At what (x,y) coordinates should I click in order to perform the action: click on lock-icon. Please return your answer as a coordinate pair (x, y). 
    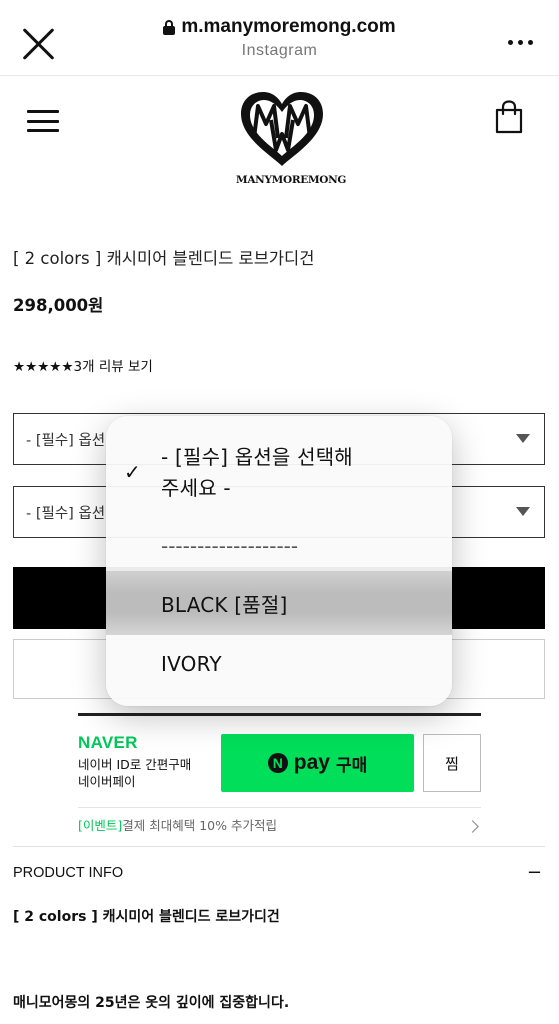
    Looking at the image, I should click on (169, 27).